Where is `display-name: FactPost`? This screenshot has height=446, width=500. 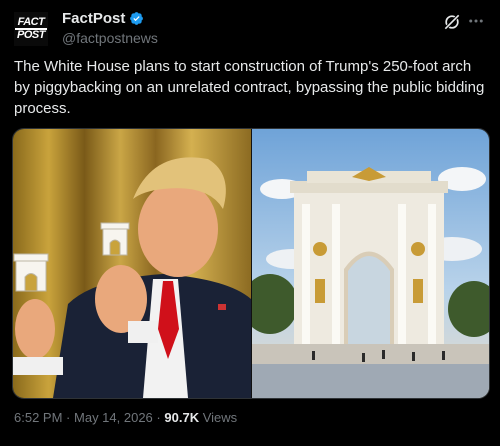
display-name: FactPost is located at coordinates (93, 18).